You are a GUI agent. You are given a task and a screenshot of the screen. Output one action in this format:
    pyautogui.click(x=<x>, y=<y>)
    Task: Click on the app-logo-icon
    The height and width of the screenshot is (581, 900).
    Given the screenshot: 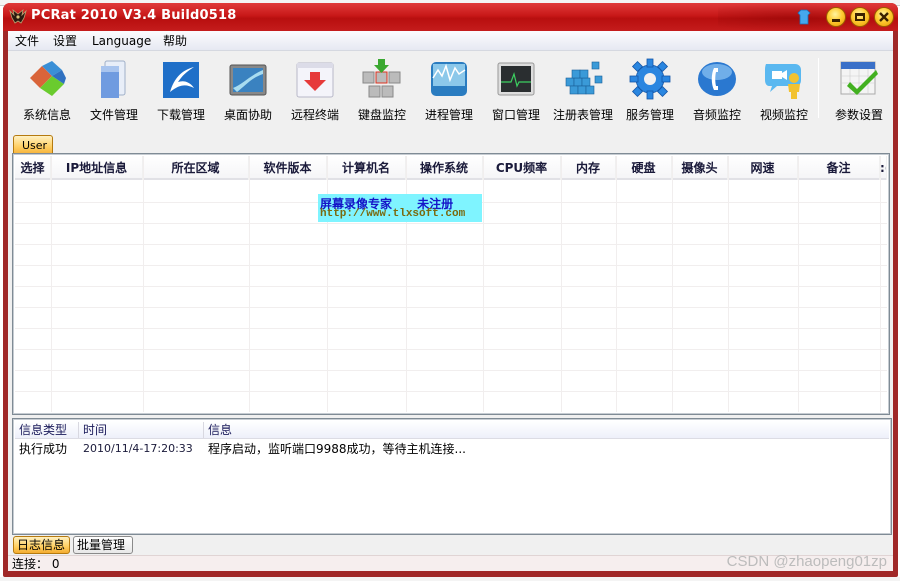 What is the action you would take?
    pyautogui.click(x=18, y=16)
    